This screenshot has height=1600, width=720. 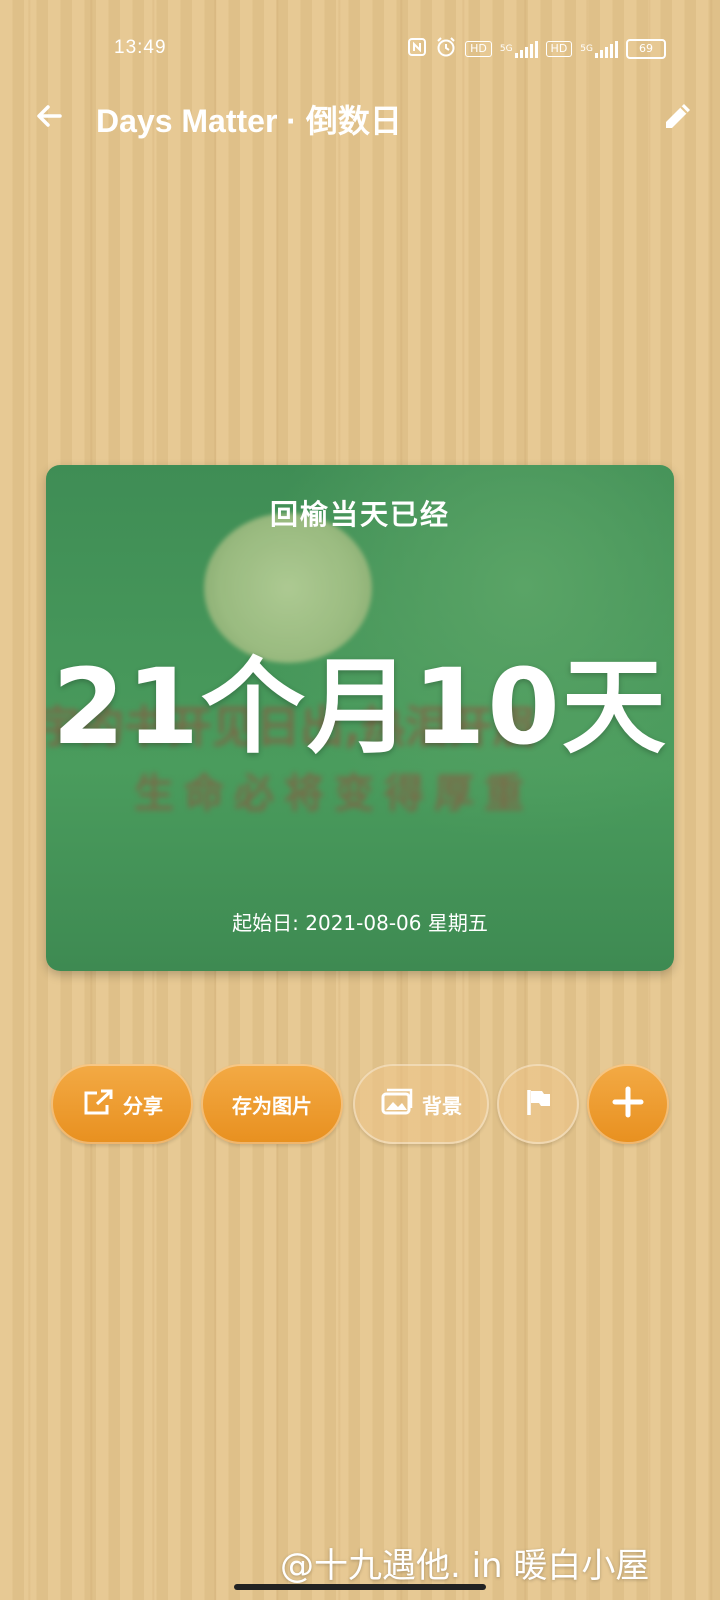 What do you see at coordinates (559, 49) in the screenshot?
I see `hd-badge-2: HD` at bounding box center [559, 49].